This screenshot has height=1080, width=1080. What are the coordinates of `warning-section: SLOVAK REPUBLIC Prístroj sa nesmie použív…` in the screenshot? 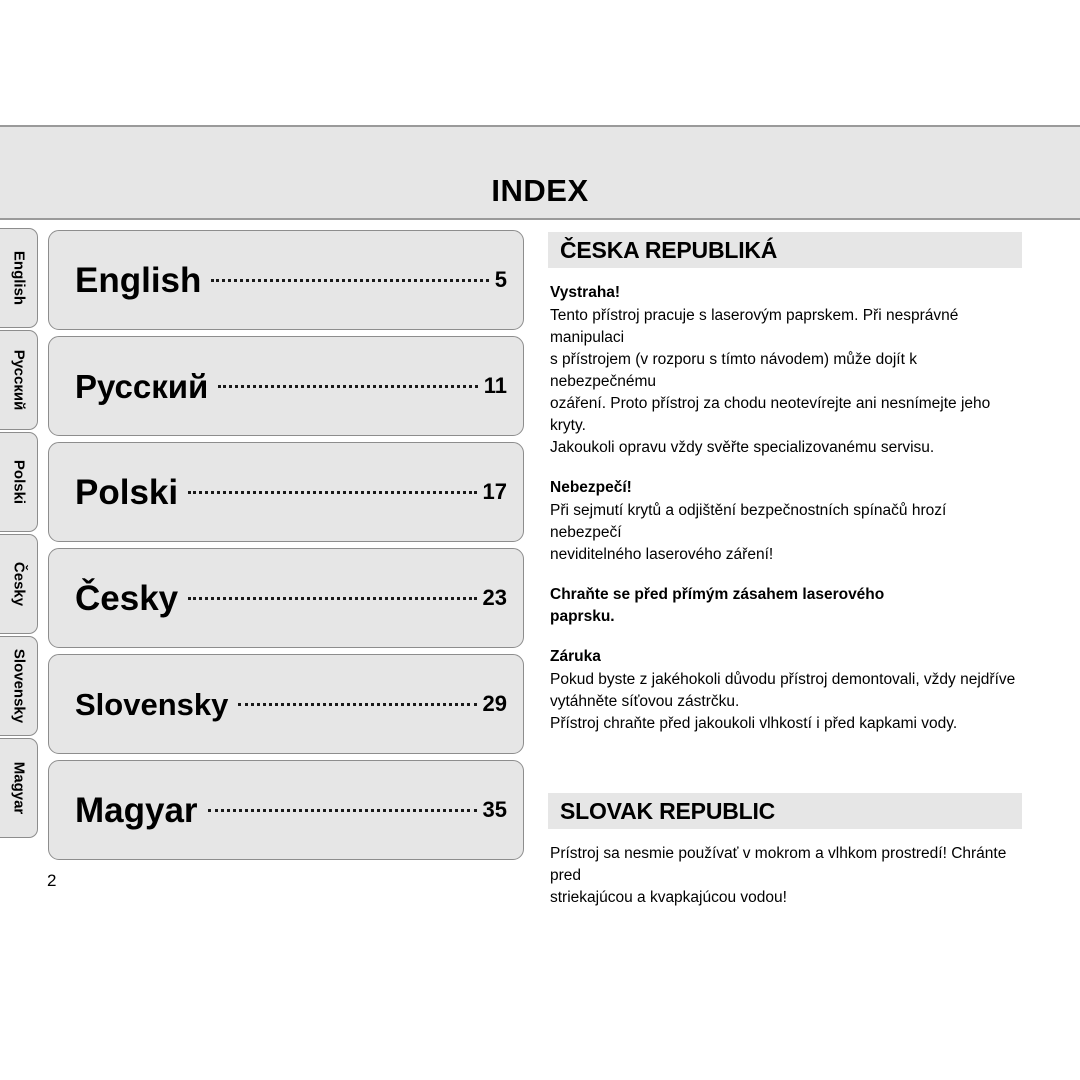 It's located at (785, 851).